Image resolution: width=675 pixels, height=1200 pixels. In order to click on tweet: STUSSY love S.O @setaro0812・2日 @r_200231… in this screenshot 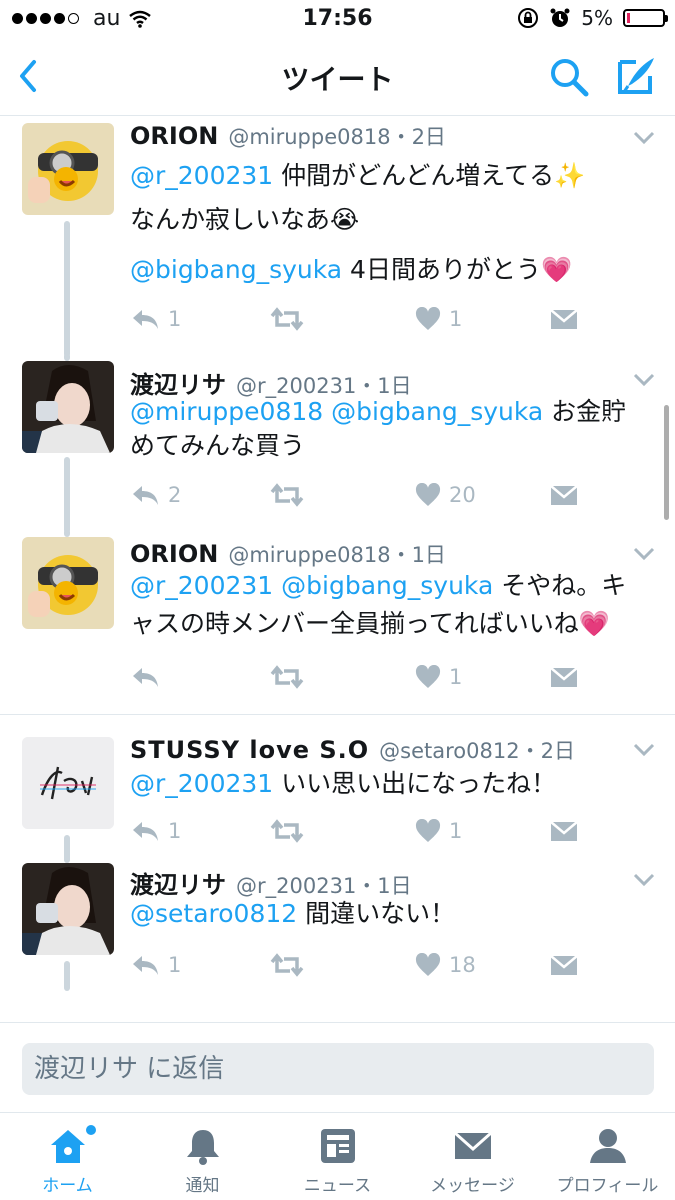, I will do `click(337, 788)`.